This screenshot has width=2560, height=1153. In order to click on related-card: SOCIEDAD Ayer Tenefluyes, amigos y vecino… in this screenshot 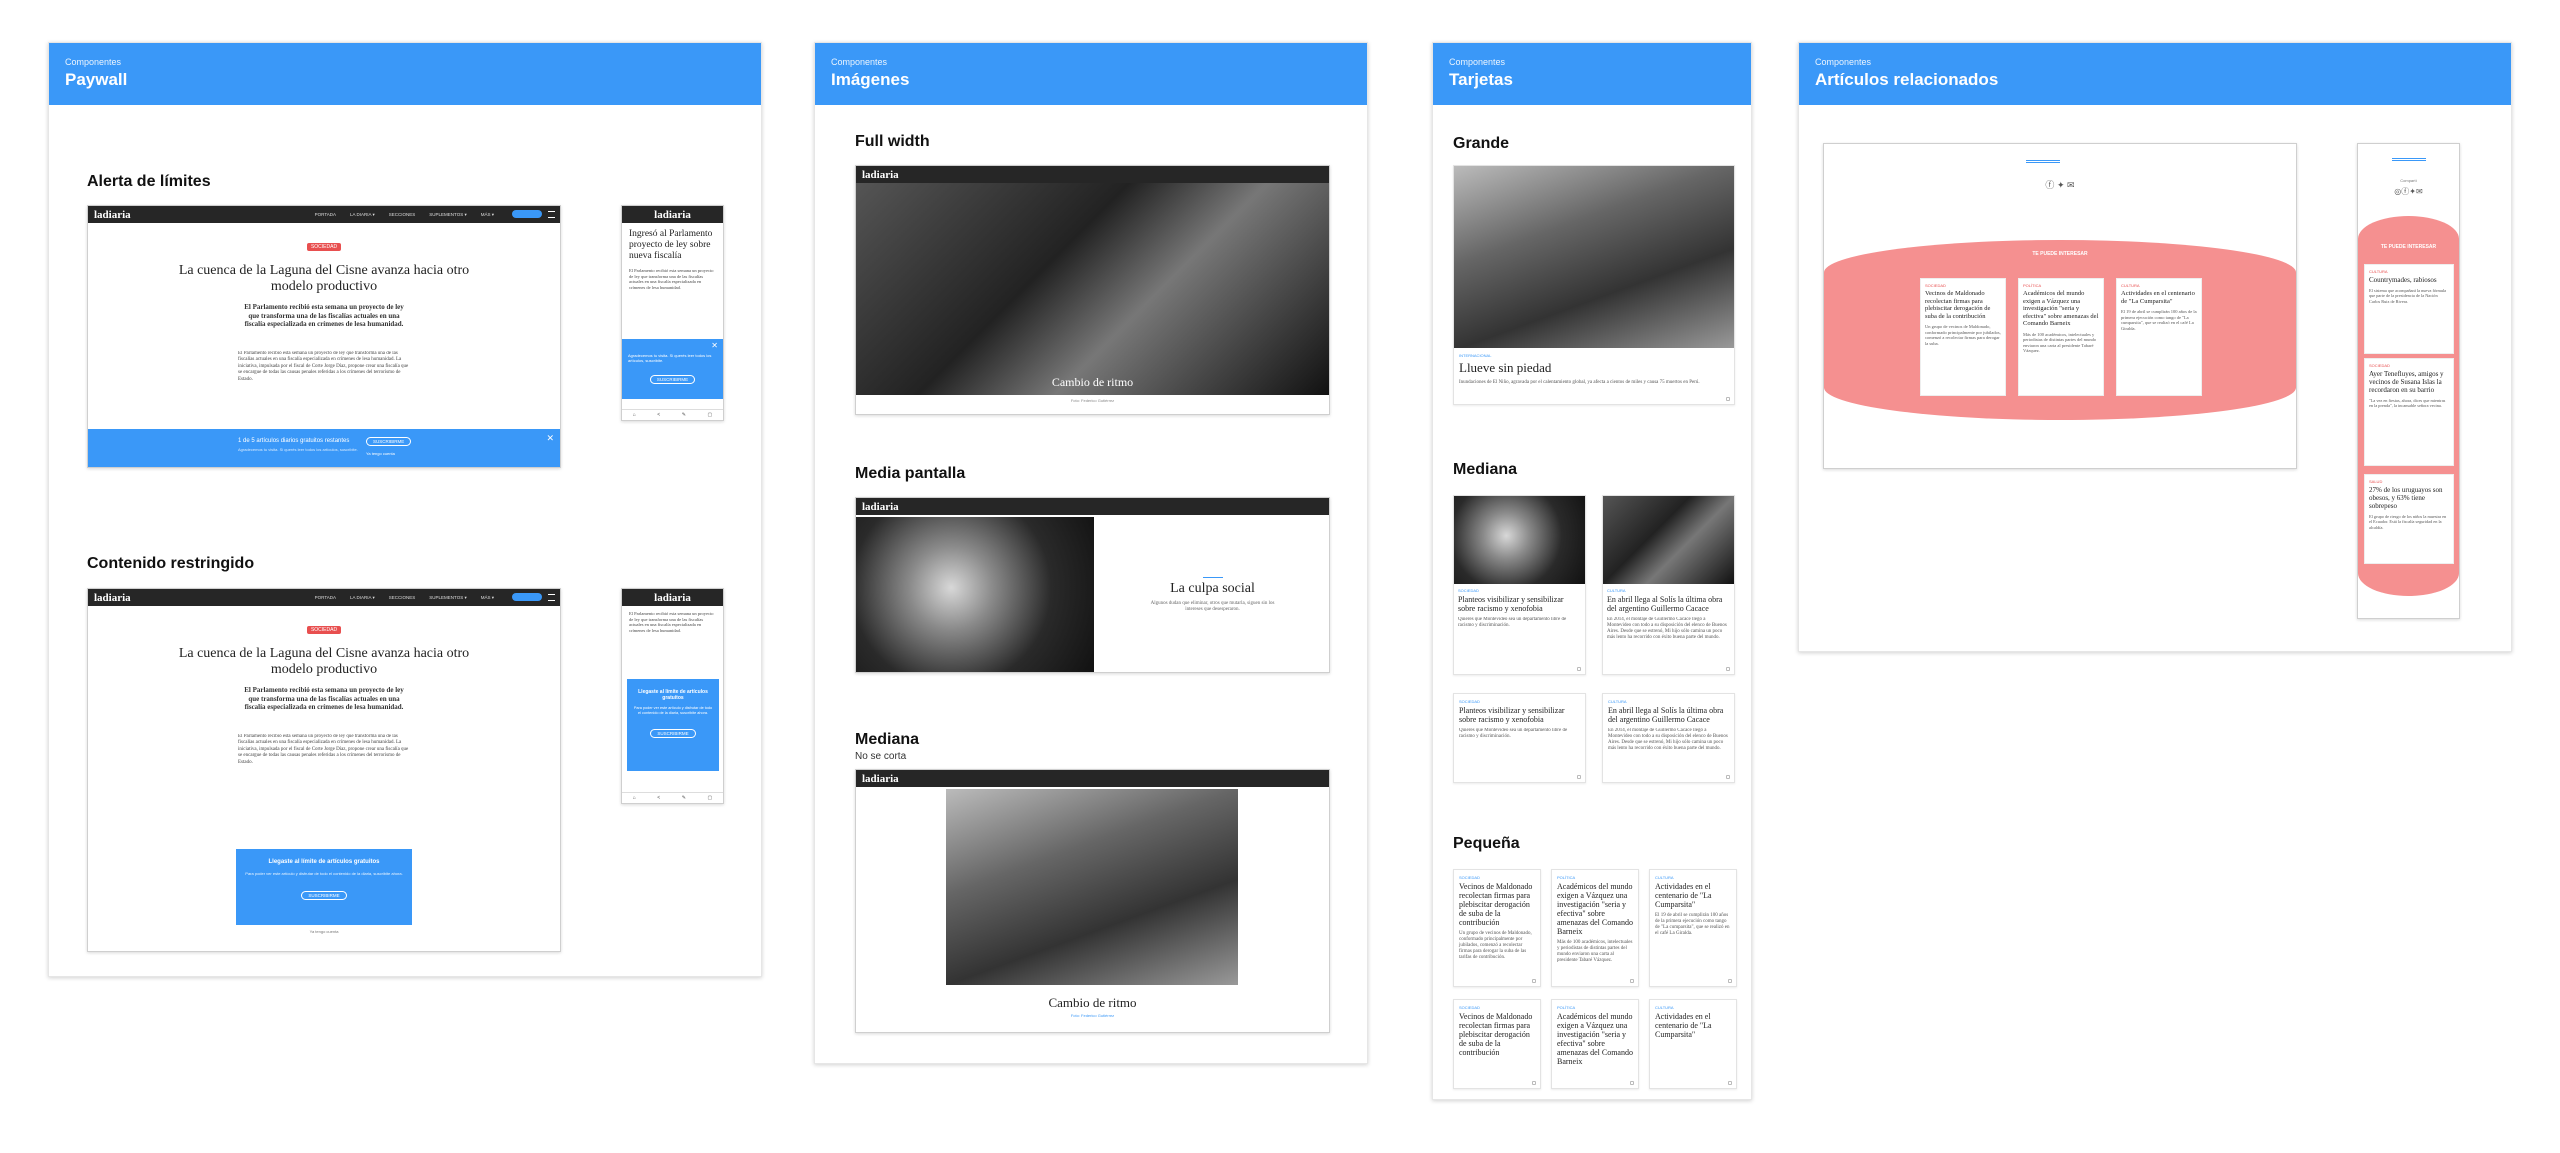, I will do `click(2409, 412)`.